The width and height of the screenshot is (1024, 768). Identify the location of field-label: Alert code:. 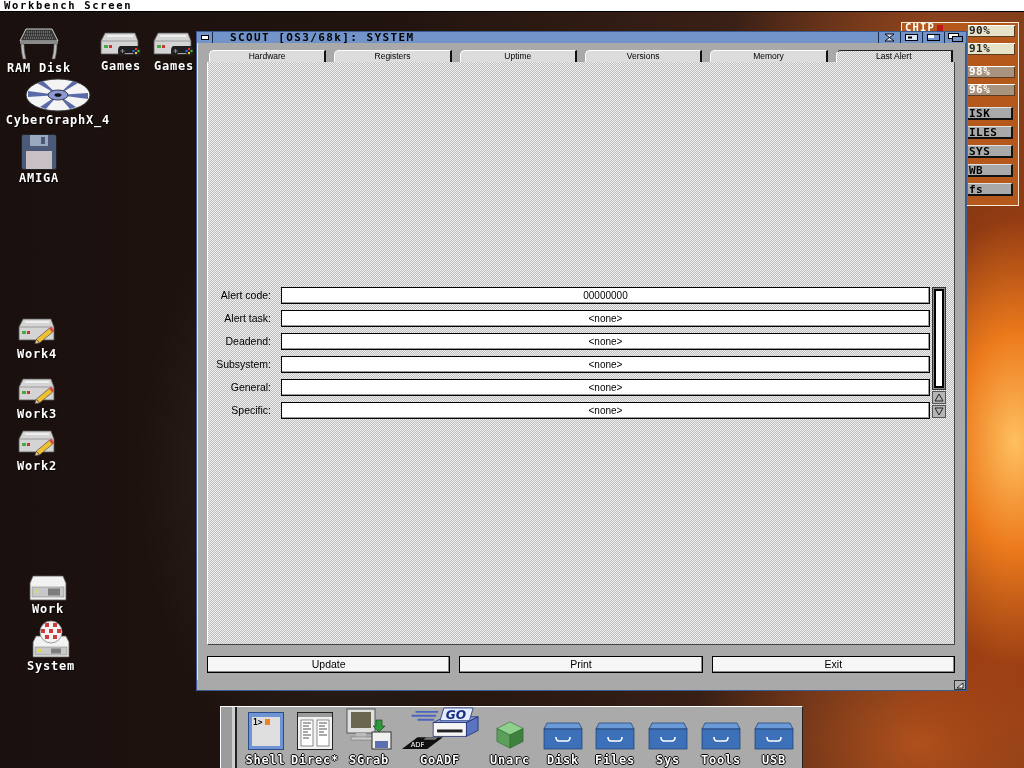
(245, 295).